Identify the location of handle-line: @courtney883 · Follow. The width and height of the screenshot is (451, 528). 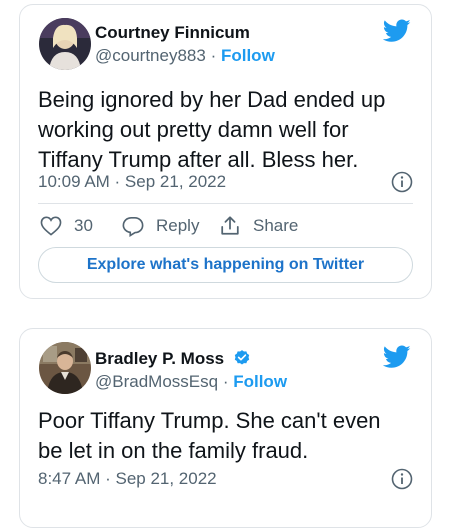
(185, 56).